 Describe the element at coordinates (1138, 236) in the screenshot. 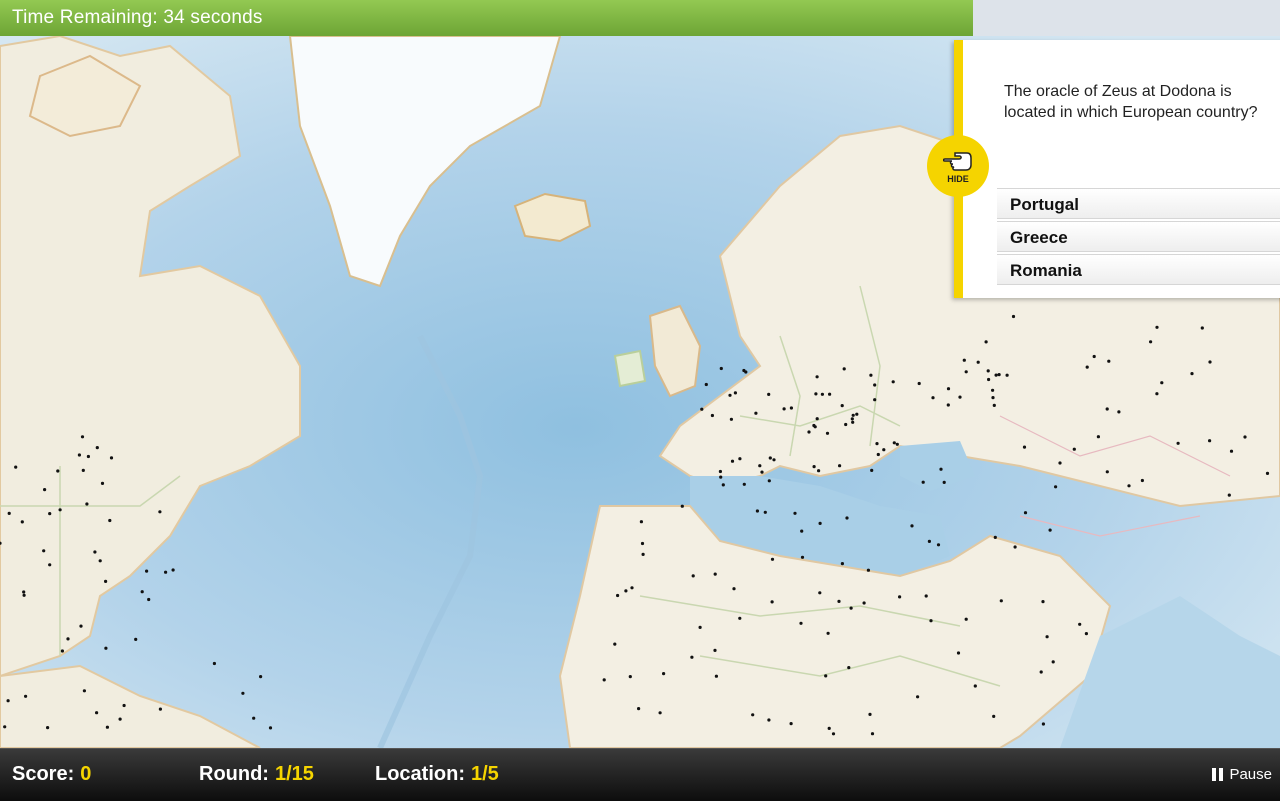

I see `answer-option-2: Greece` at that location.